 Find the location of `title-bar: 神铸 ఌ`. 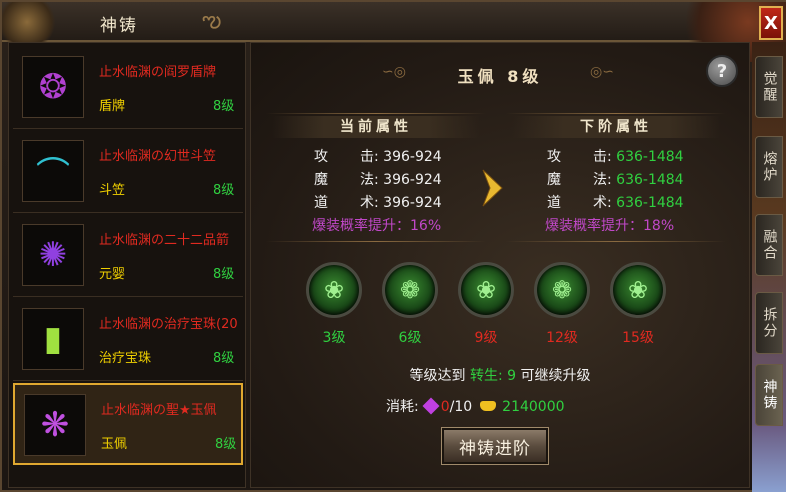

title-bar: 神铸 ఌ is located at coordinates (394, 32).